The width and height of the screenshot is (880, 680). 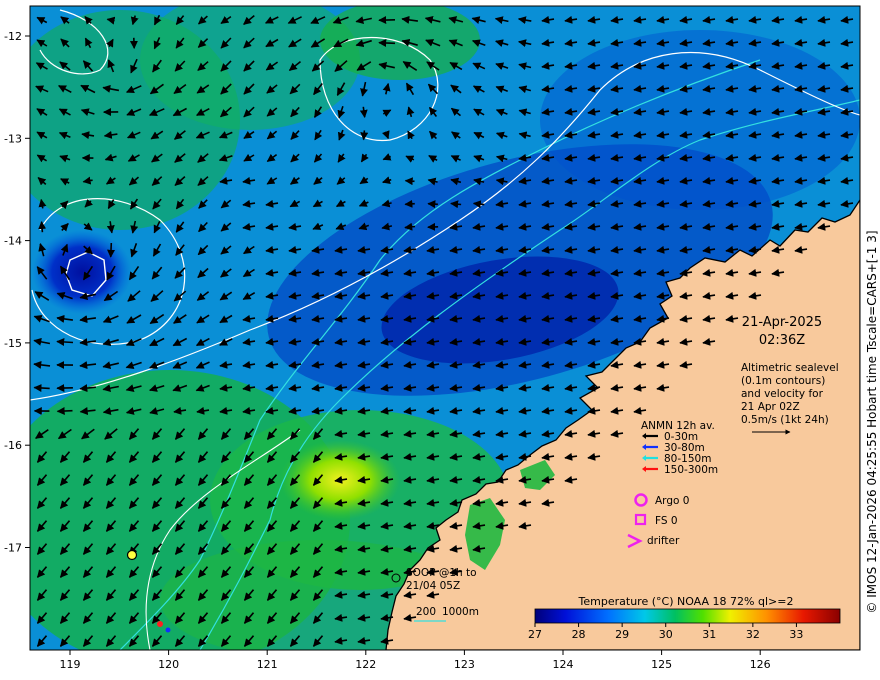 What do you see at coordinates (464, 664) in the screenshot?
I see `lon-tick-label: 123` at bounding box center [464, 664].